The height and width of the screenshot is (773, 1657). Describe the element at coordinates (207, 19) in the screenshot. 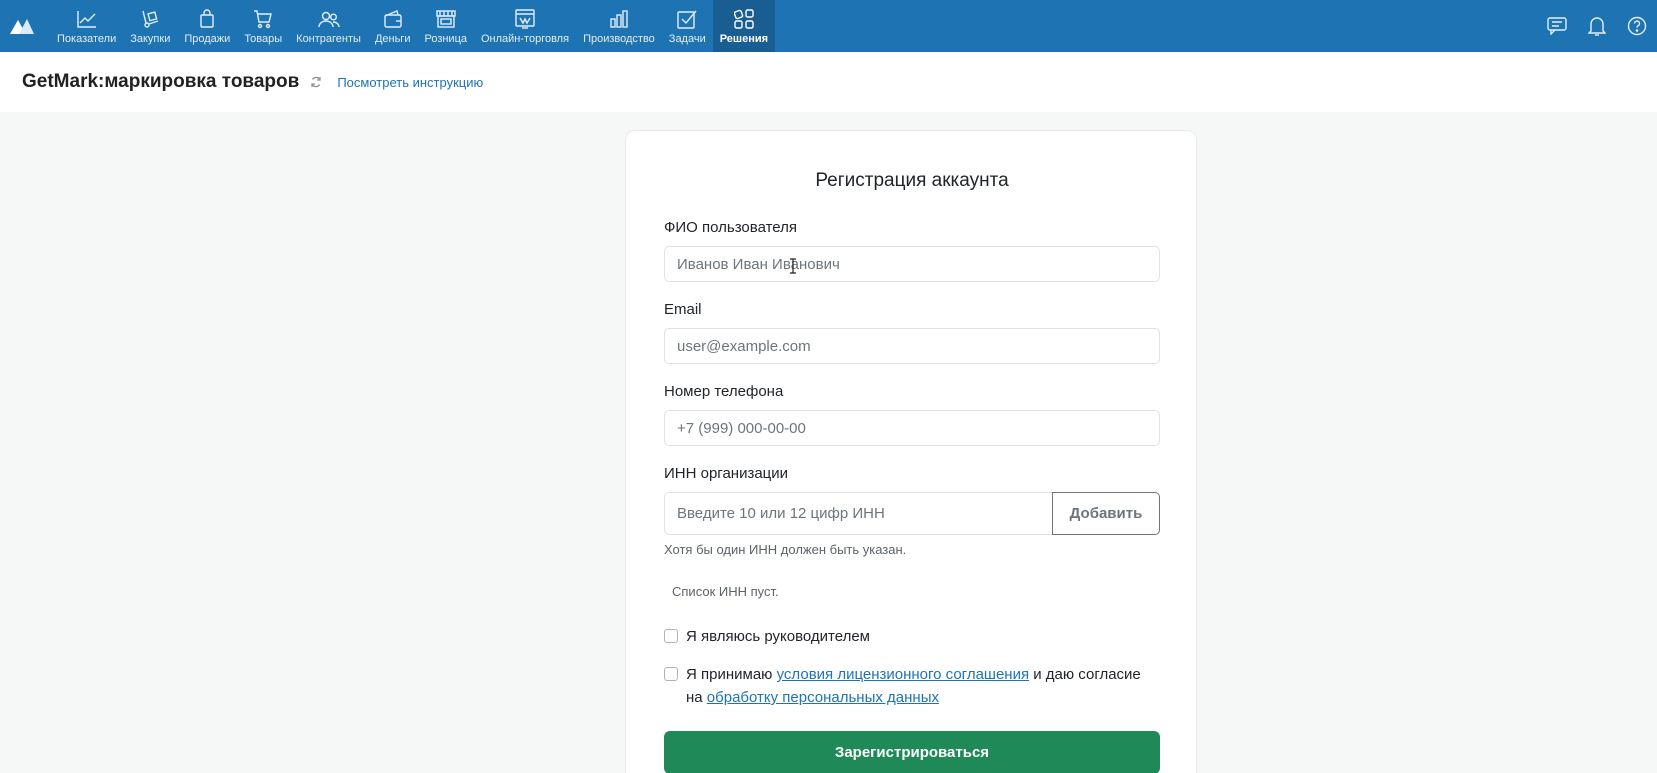

I see `shopping-bag-icon` at that location.